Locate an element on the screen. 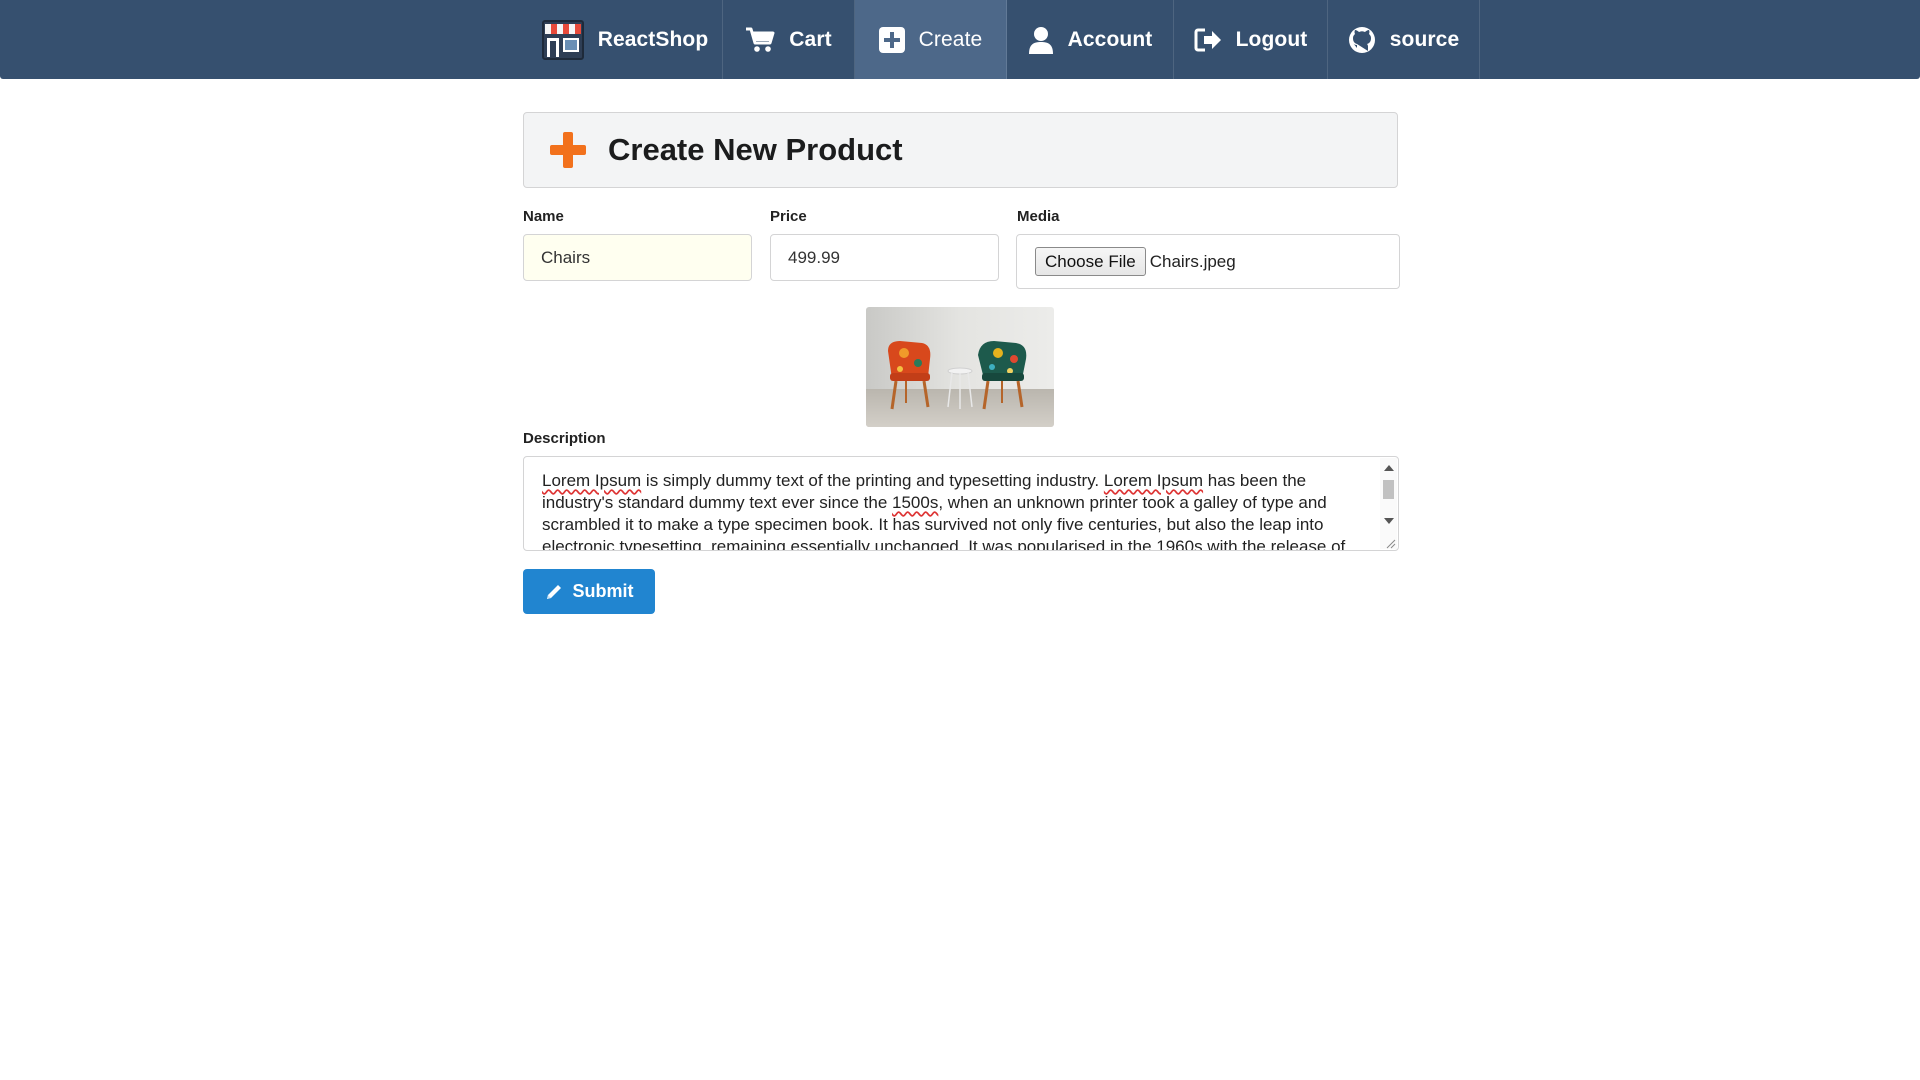  nav-item-label: source is located at coordinates (1424, 39).